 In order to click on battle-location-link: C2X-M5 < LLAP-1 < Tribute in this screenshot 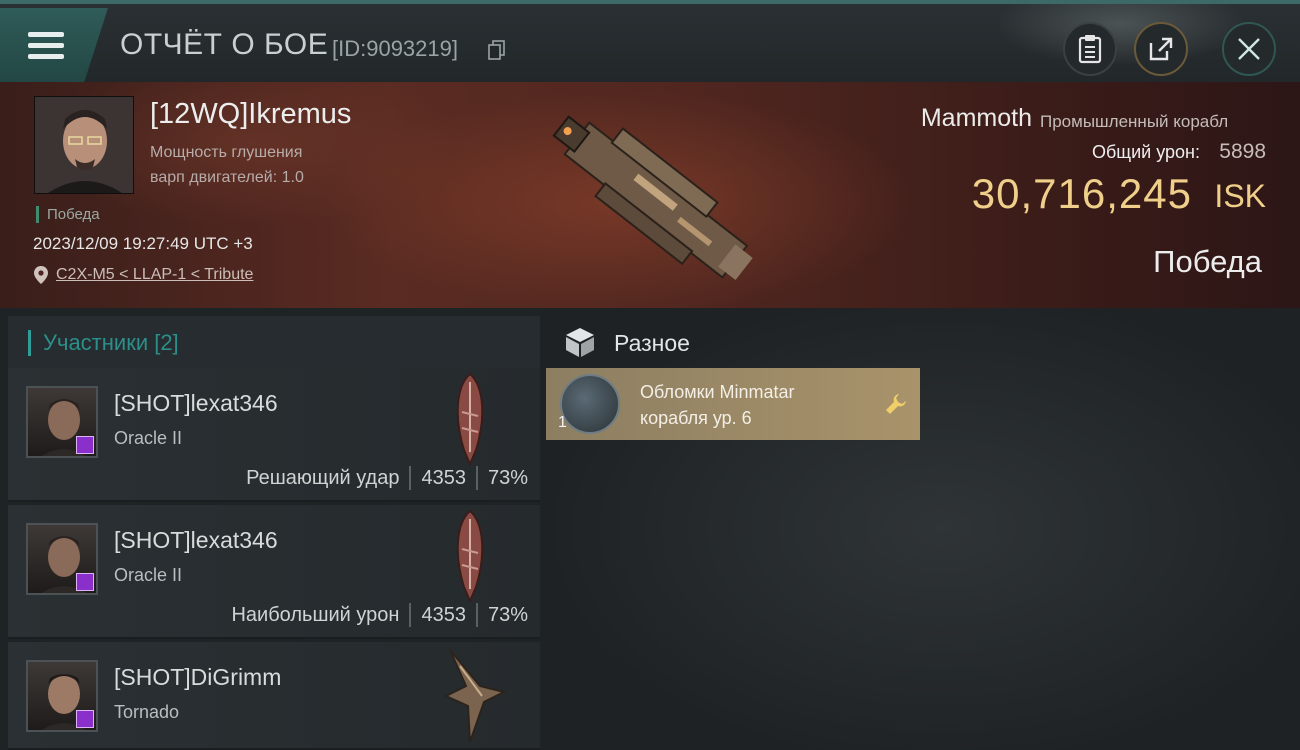, I will do `click(154, 275)`.